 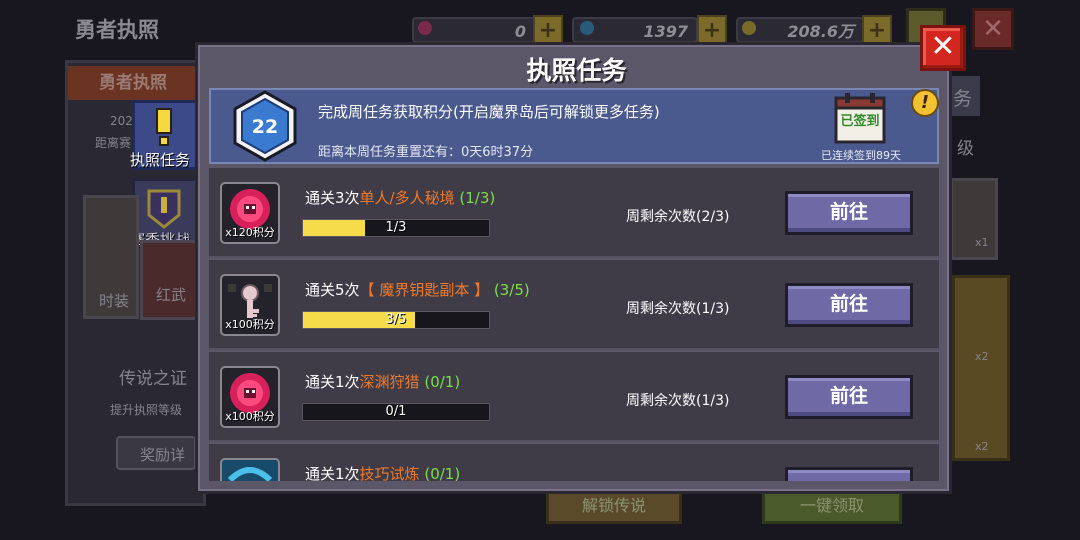 What do you see at coordinates (250, 213) in the screenshot?
I see `monster-portal-icon: x120积分` at bounding box center [250, 213].